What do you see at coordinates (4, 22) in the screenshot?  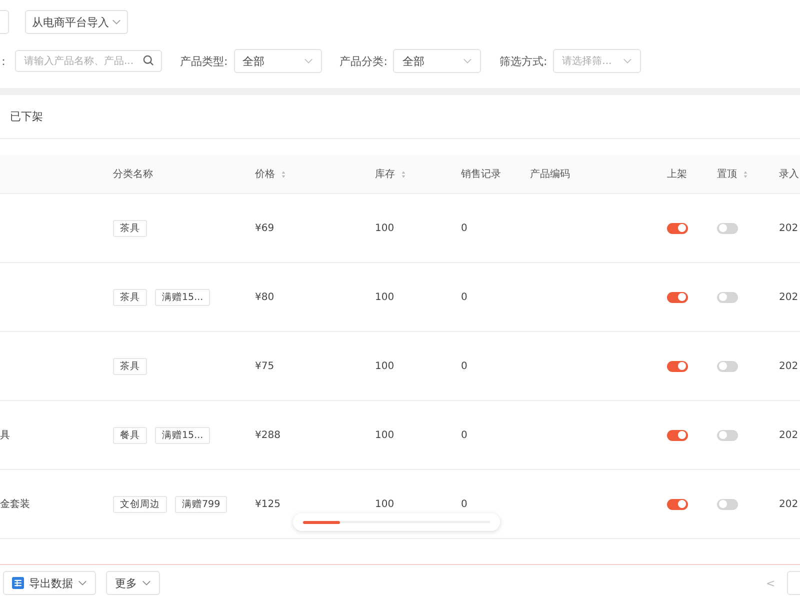 I see `button-edge` at bounding box center [4, 22].